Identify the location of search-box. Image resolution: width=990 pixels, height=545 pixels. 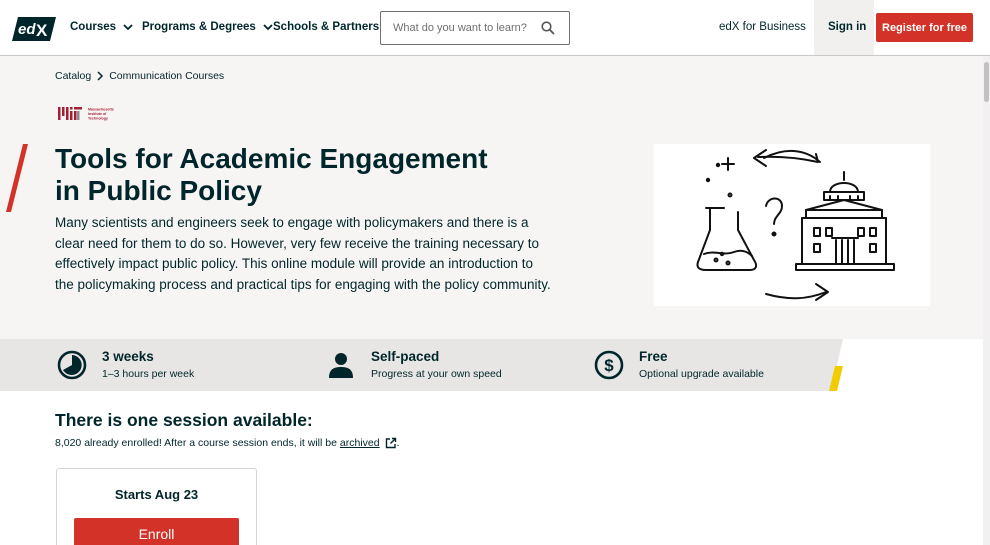
(475, 28).